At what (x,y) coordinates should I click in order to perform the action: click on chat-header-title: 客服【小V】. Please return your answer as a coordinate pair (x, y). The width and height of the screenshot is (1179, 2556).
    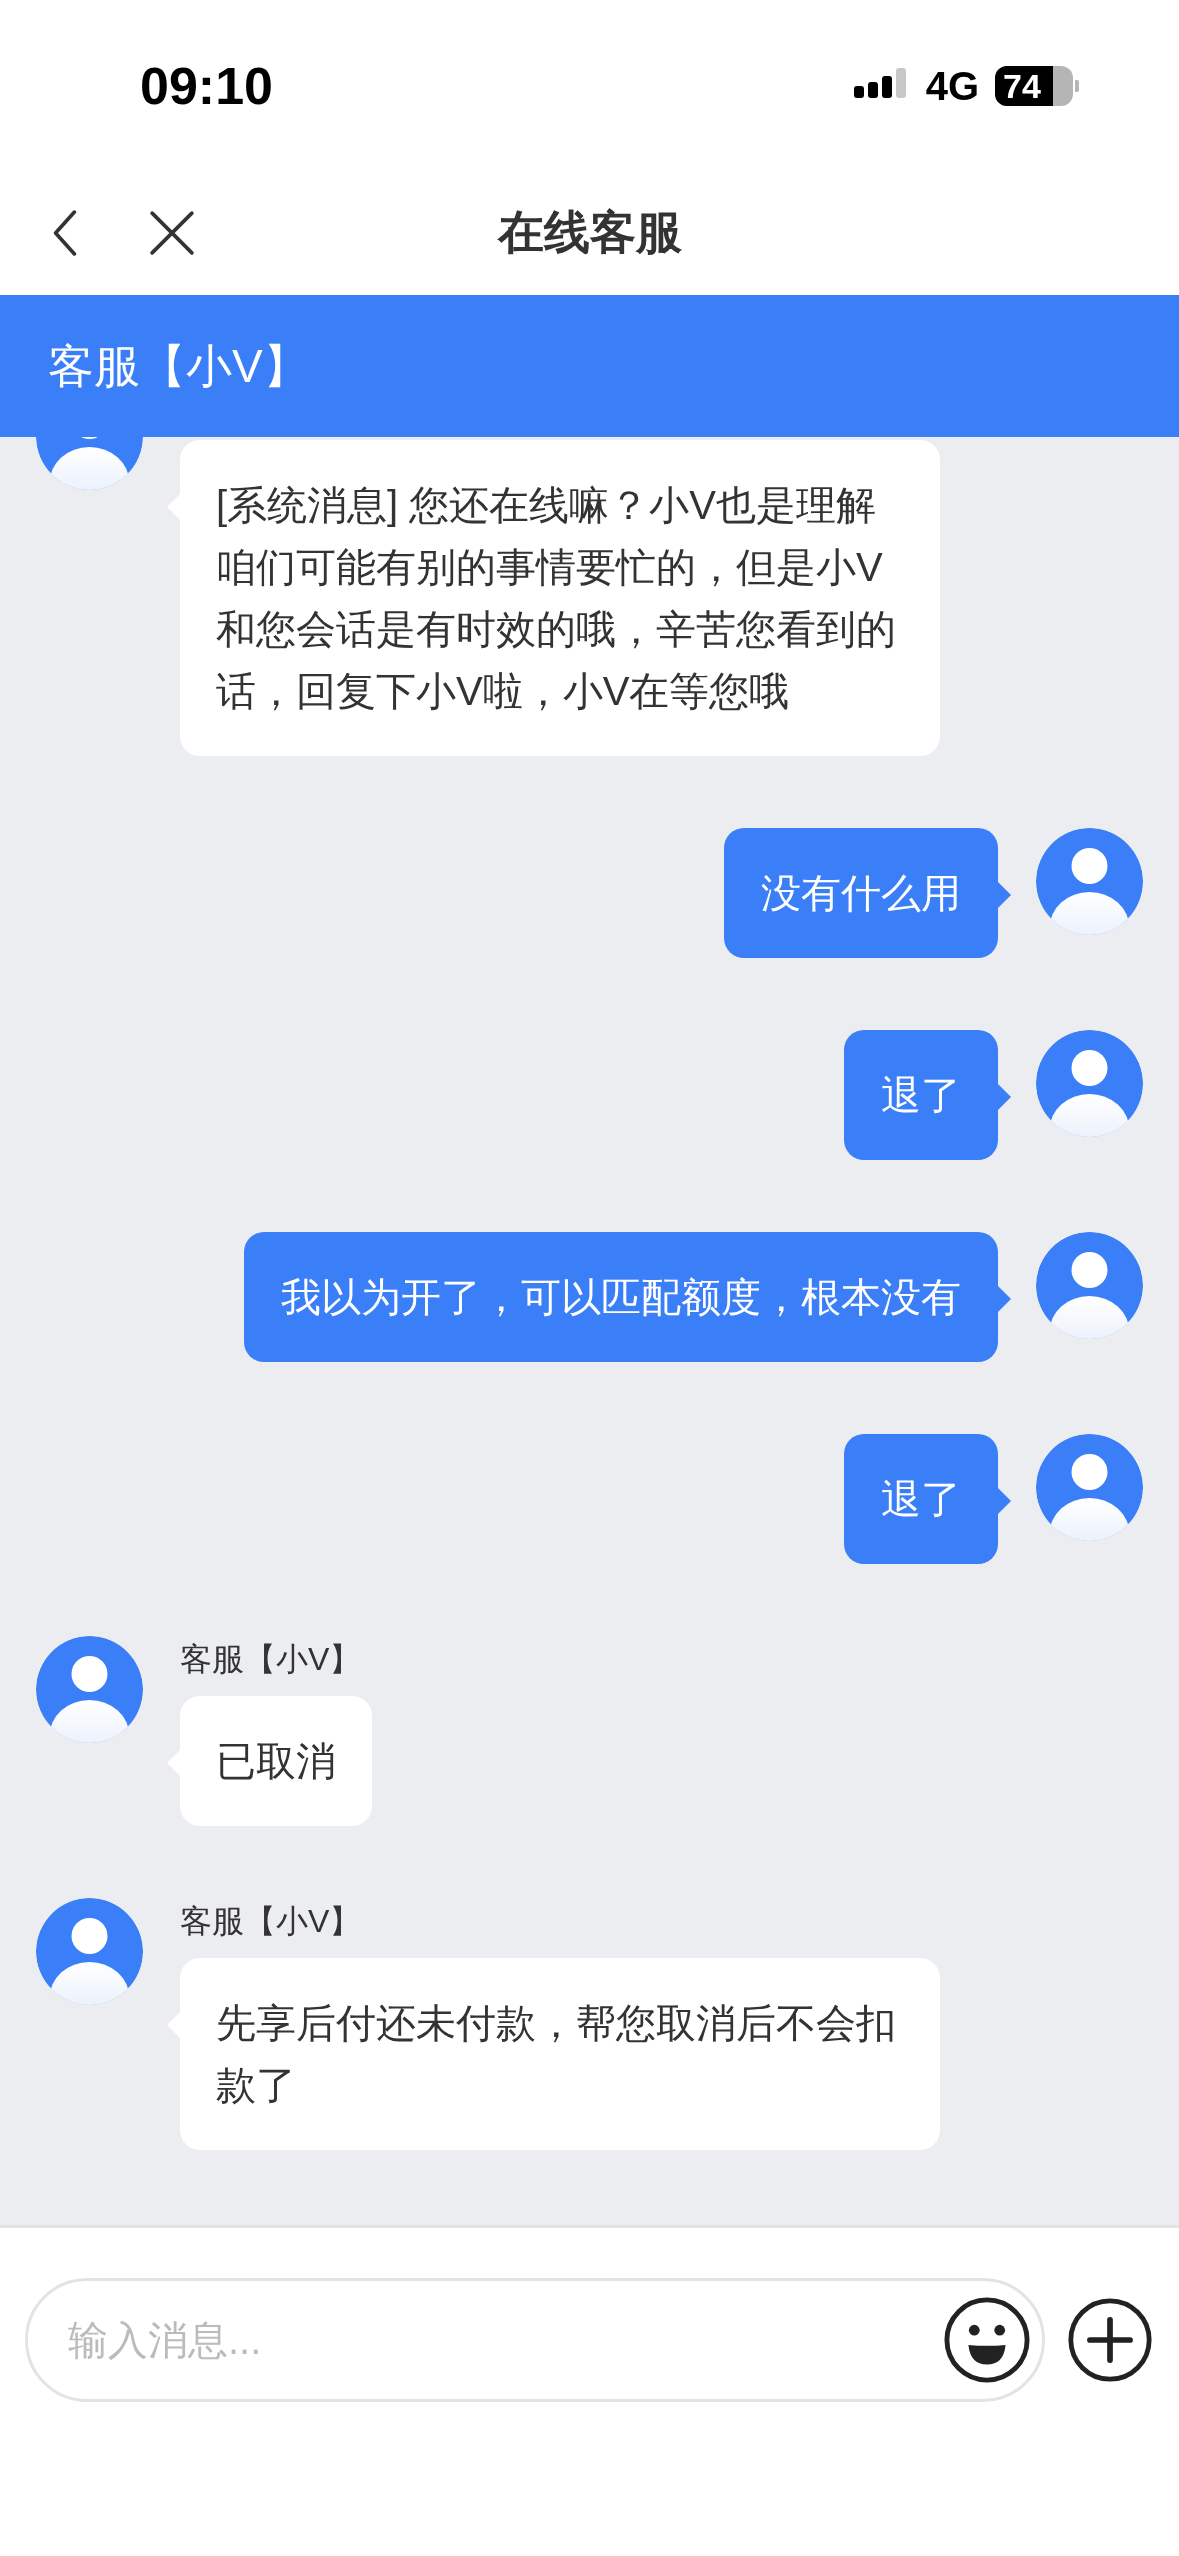
    Looking at the image, I should click on (178, 366).